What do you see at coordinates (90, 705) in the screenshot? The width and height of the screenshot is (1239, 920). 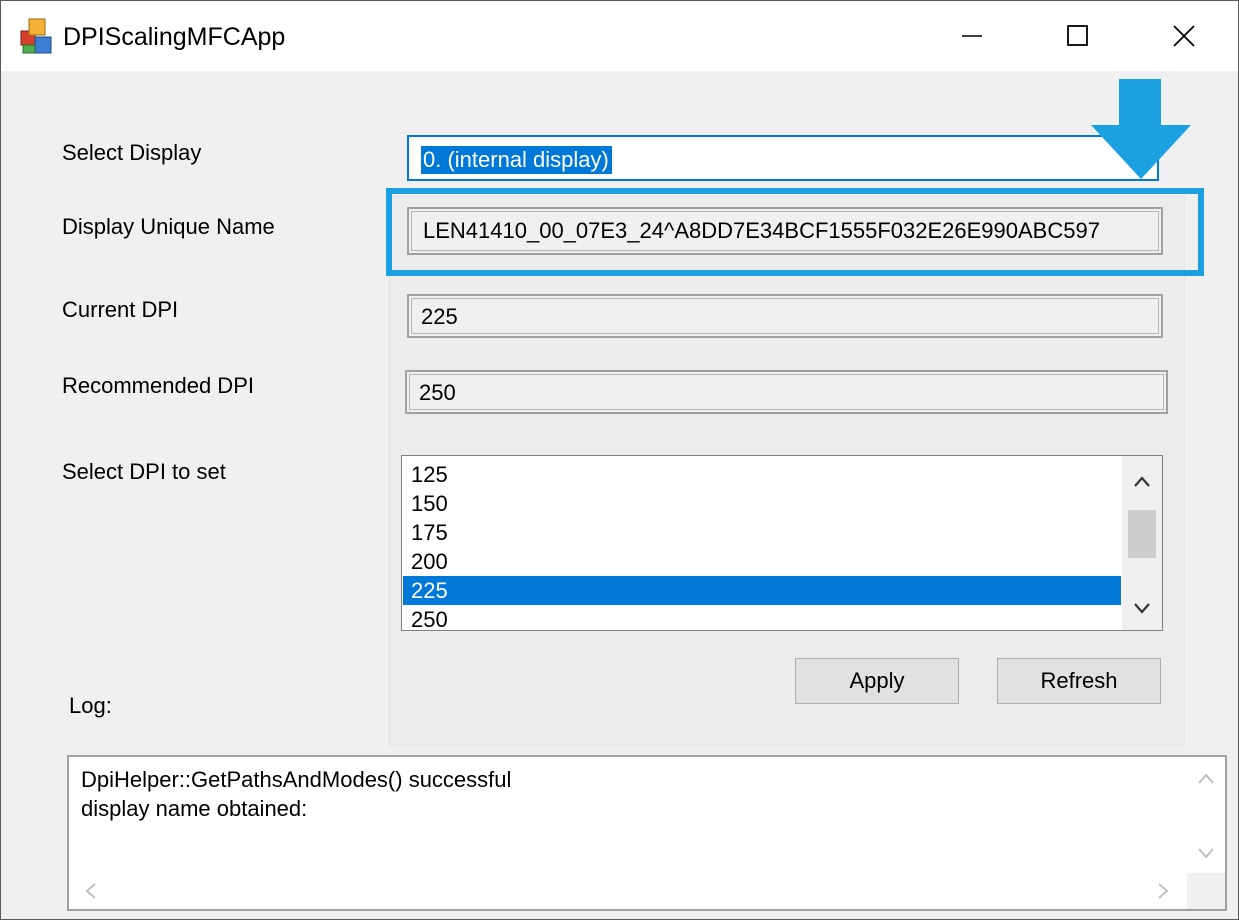 I see `log-label: Log:` at bounding box center [90, 705].